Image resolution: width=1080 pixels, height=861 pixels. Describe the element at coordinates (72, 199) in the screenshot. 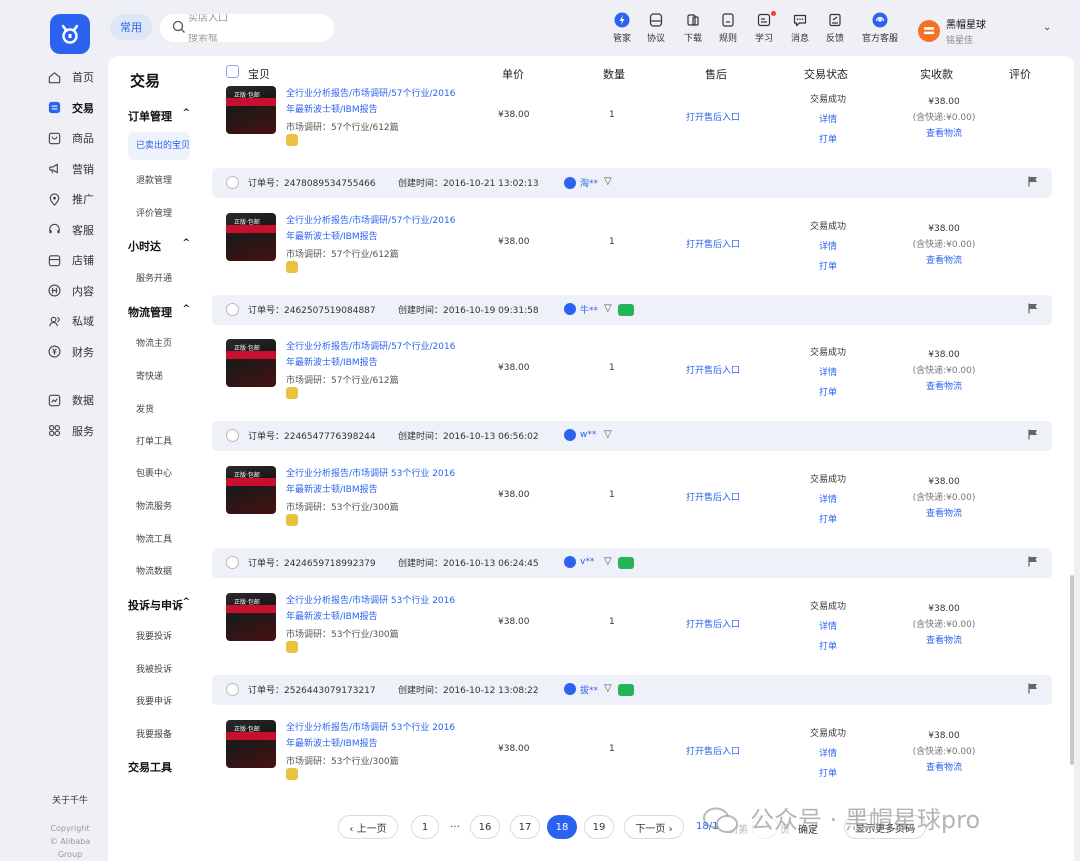

I see `leftnav-promotion: 推广` at that location.